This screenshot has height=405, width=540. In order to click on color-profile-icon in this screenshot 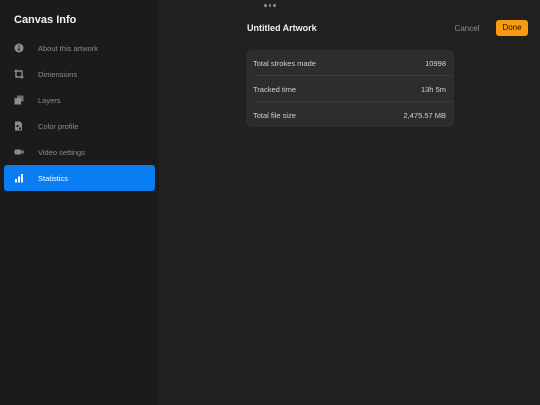, I will do `click(19, 126)`.